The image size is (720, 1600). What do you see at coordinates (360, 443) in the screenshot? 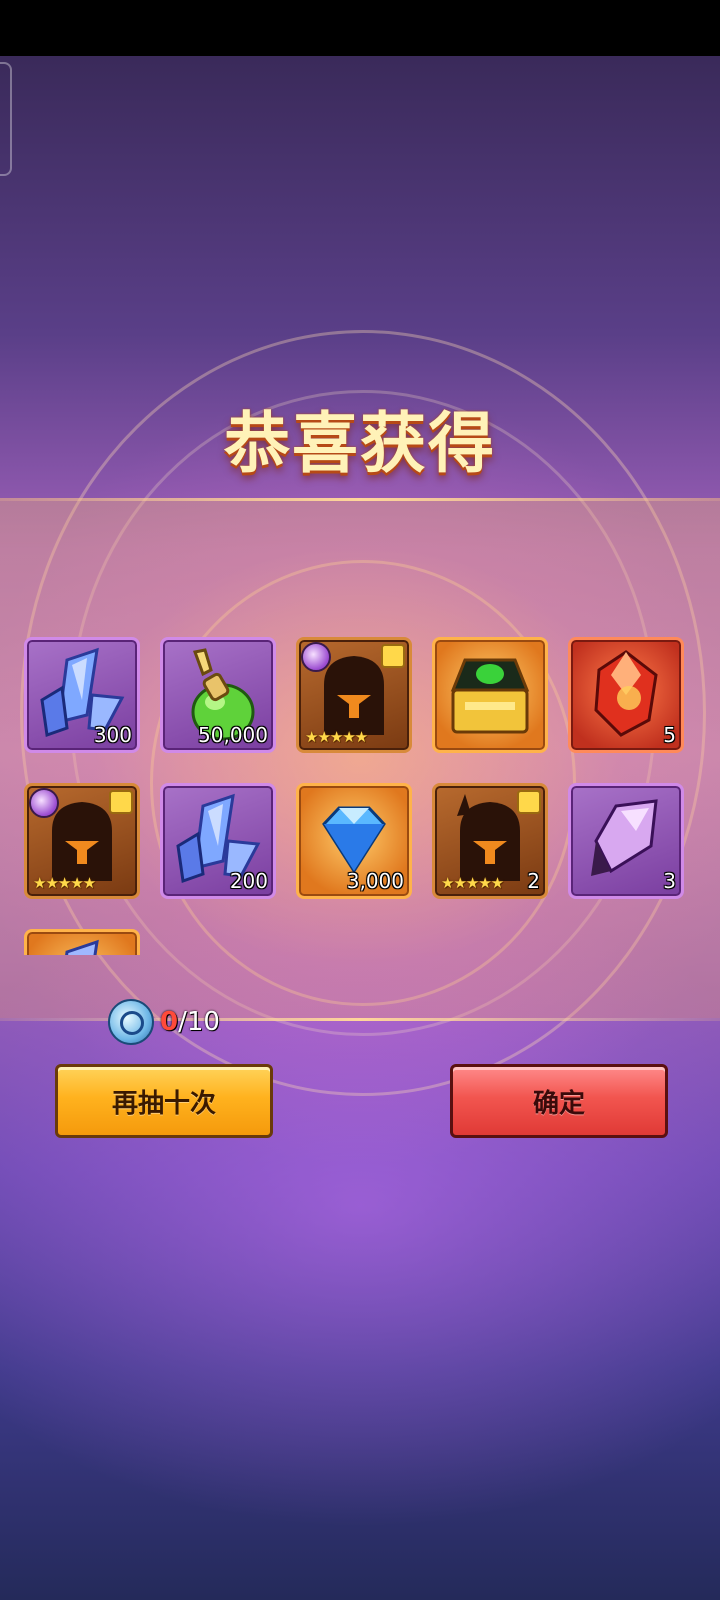
I see `page-title: 恭喜获得` at bounding box center [360, 443].